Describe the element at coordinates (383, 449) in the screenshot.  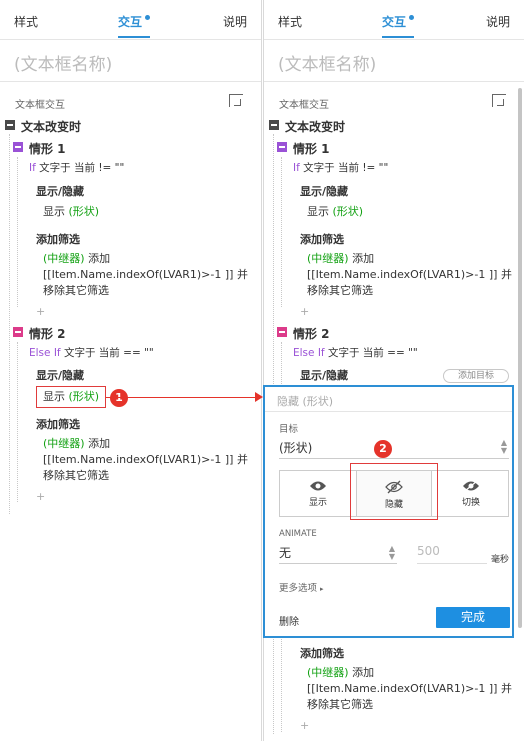
I see `callout-badge-2: 2` at that location.